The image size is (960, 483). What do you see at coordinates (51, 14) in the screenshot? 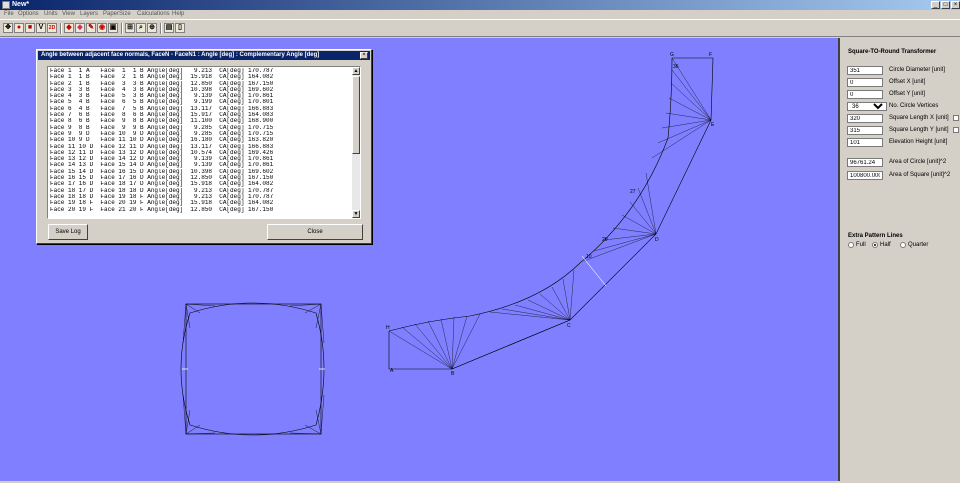
I see `menu-units: Units` at bounding box center [51, 14].